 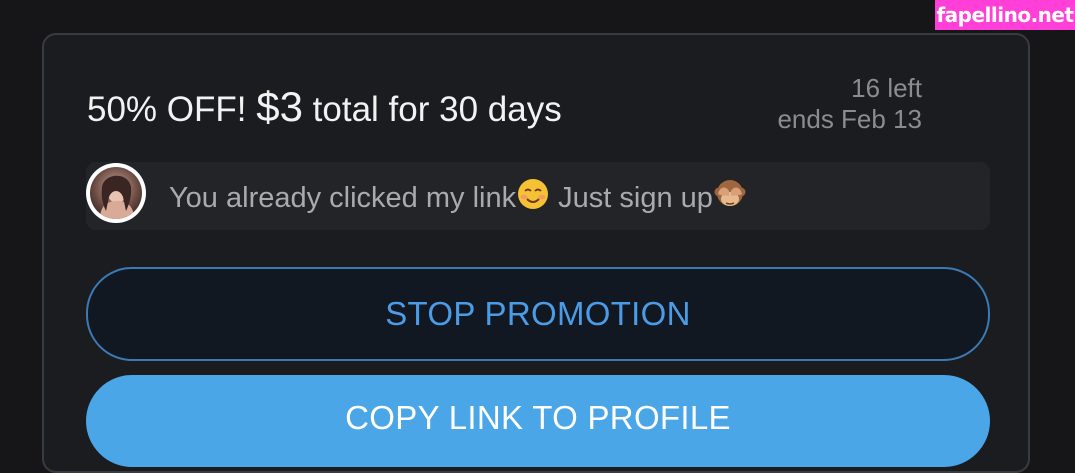 I want to click on smiling-face-icon, so click(x=533, y=194).